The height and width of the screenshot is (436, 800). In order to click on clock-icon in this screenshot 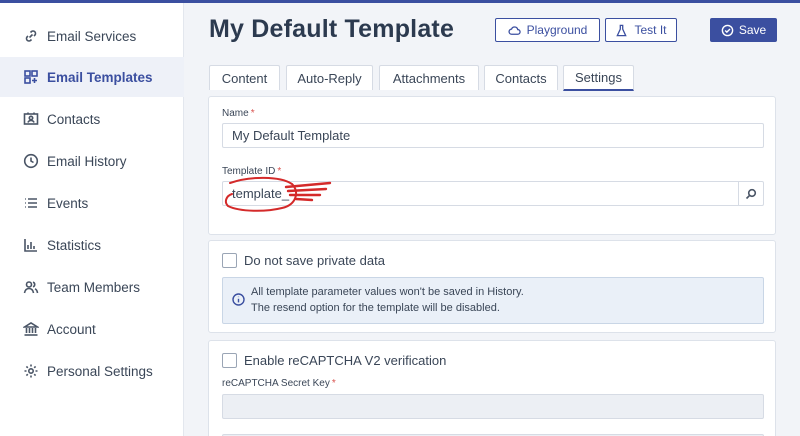, I will do `click(31, 161)`.